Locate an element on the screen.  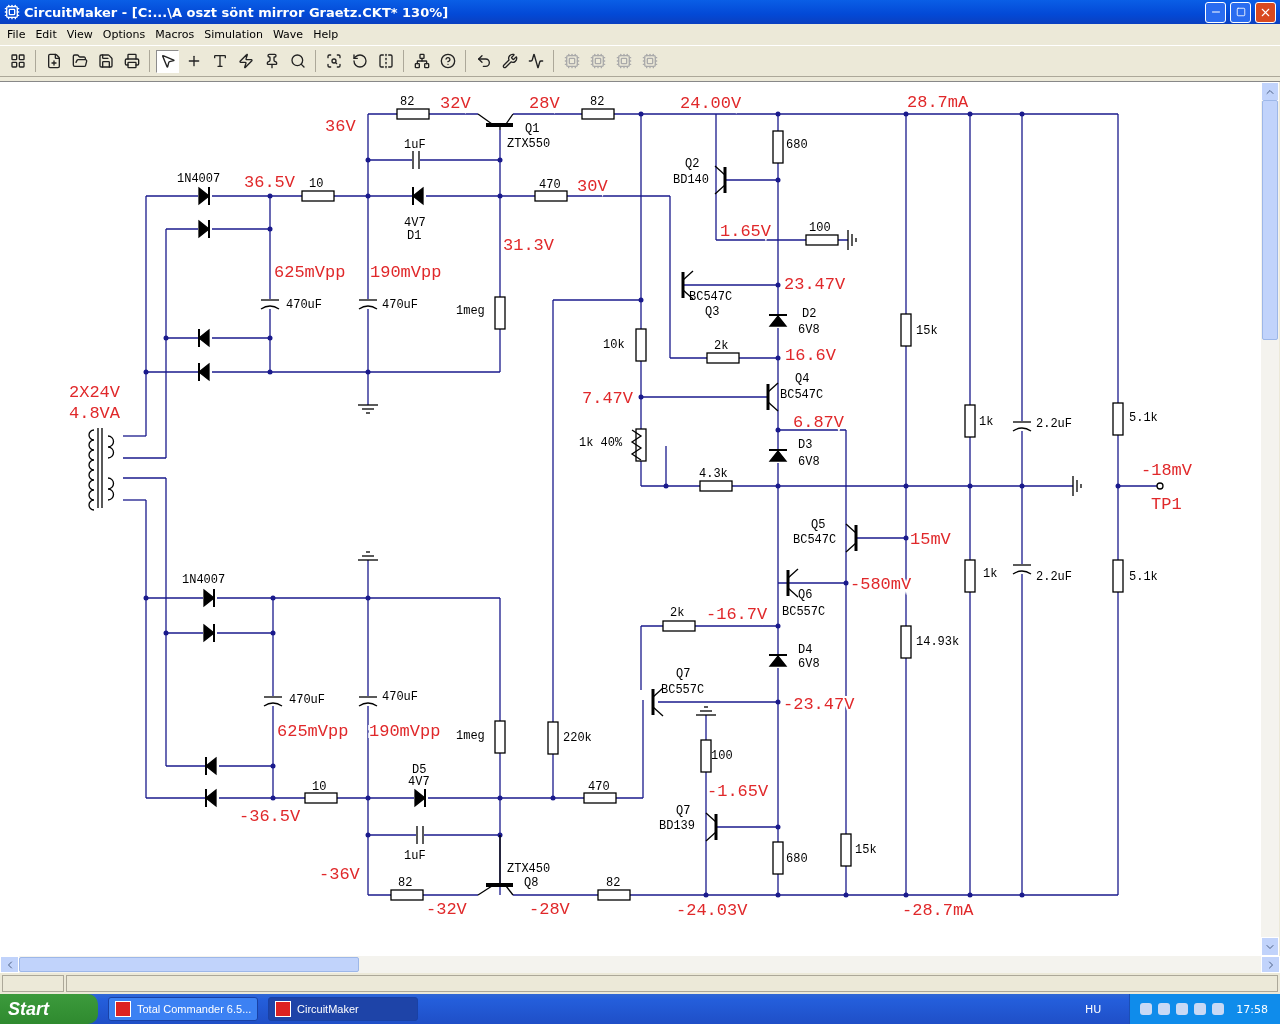
menu-item: Macros is located at coordinates (175, 34).